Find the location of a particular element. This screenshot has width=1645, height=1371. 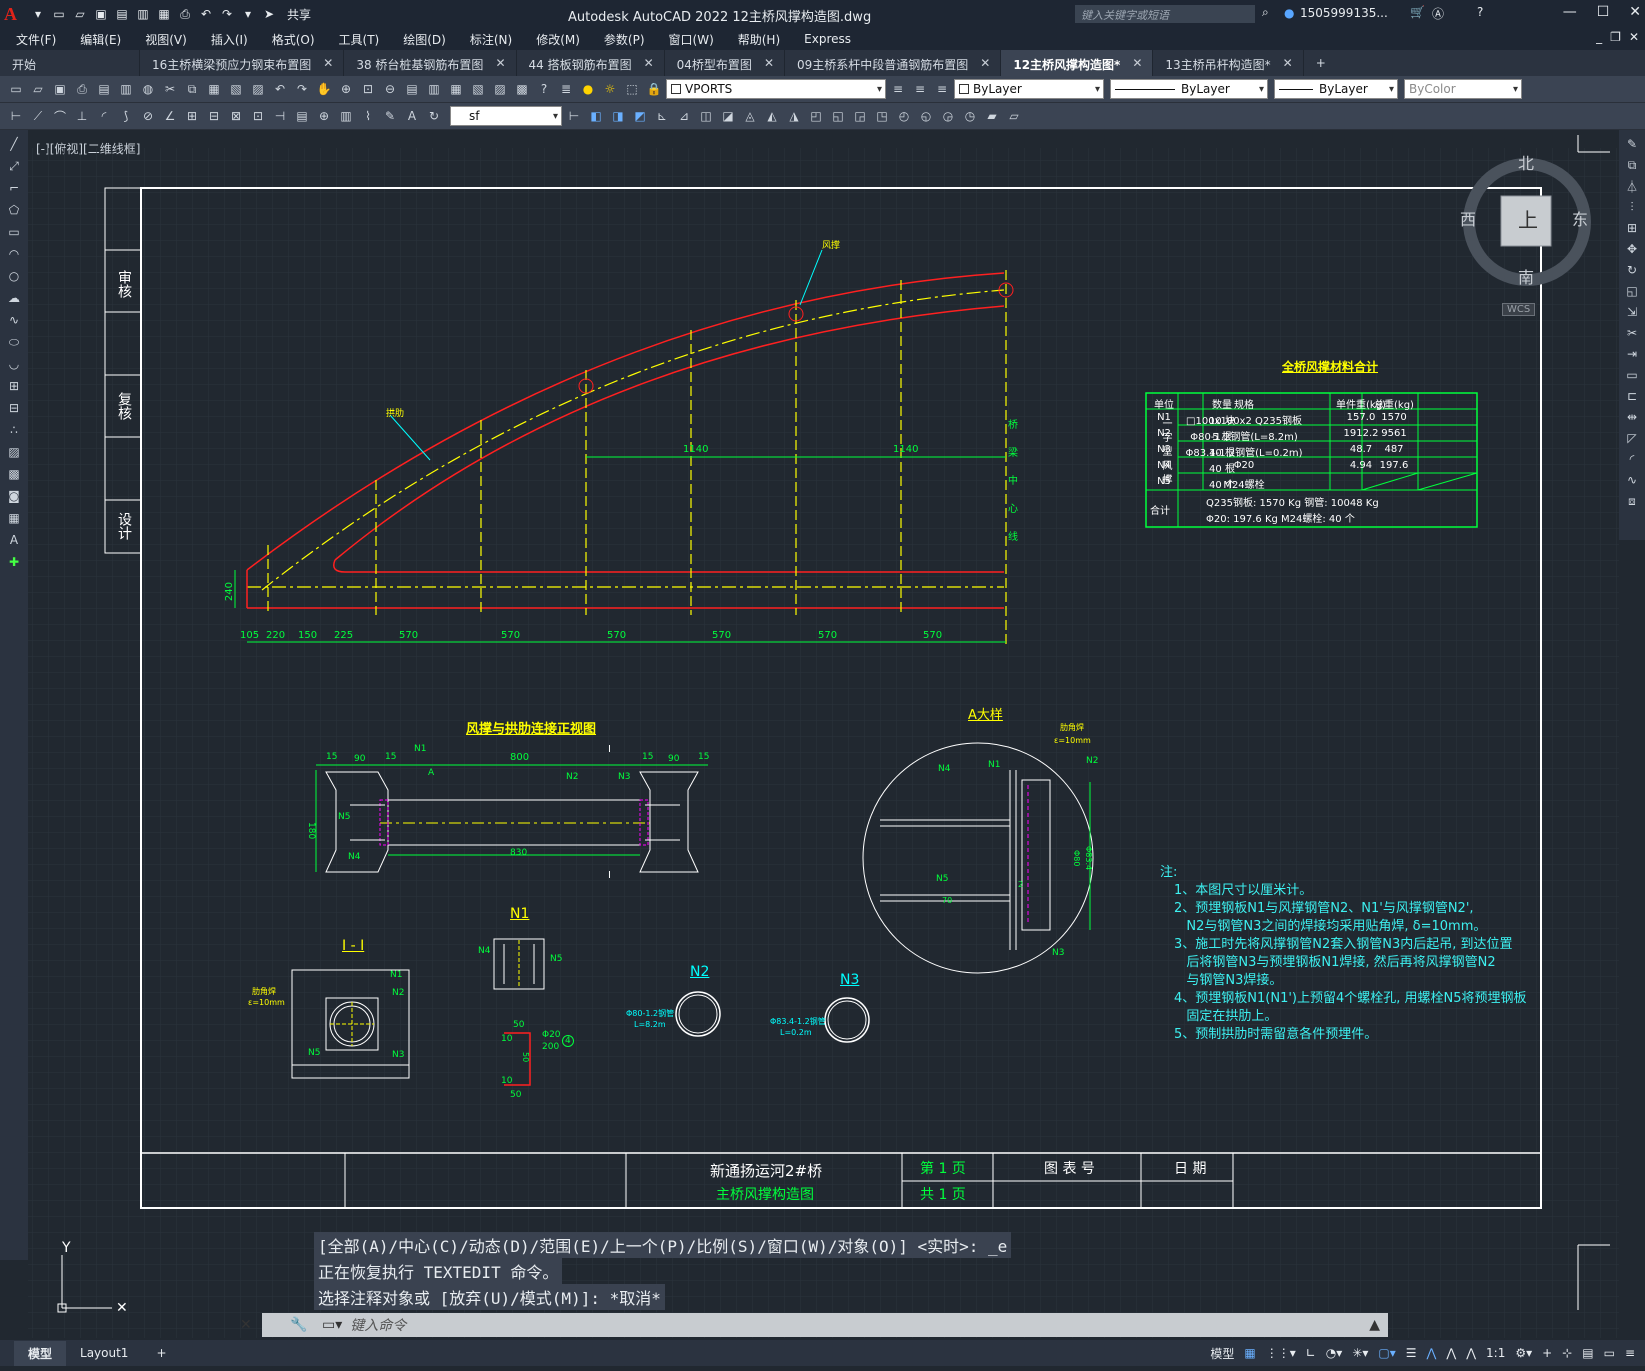

command-line: ✕ 🔧 ▭▾ 键入命令 ▲ is located at coordinates (814, 1325).